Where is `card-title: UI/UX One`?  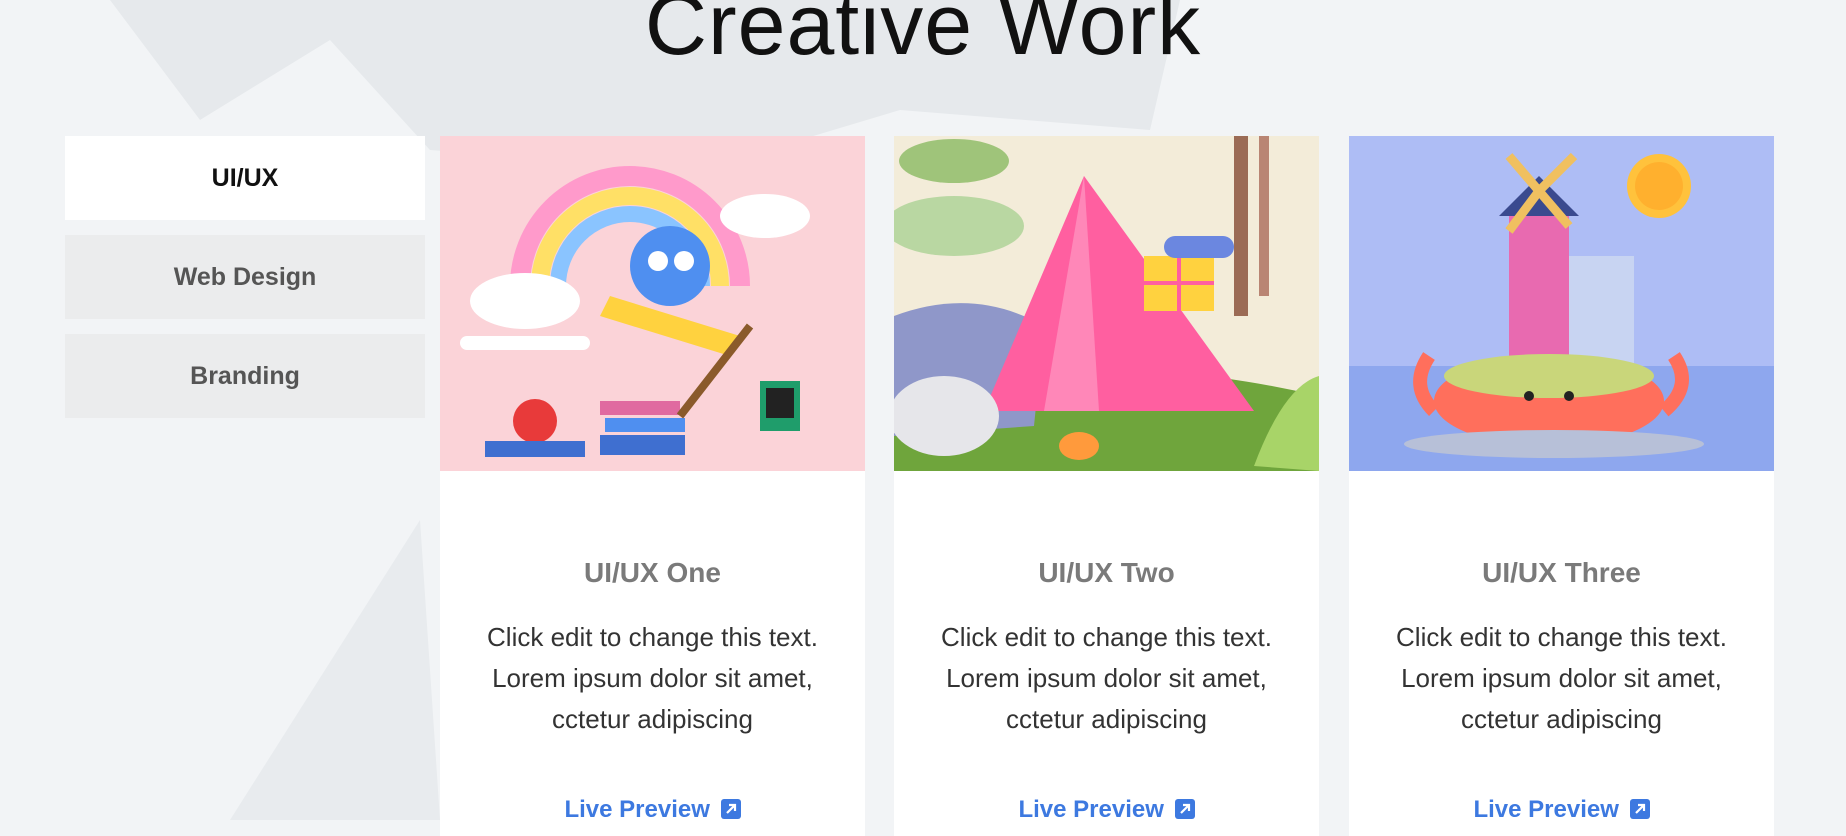 card-title: UI/UX One is located at coordinates (652, 572).